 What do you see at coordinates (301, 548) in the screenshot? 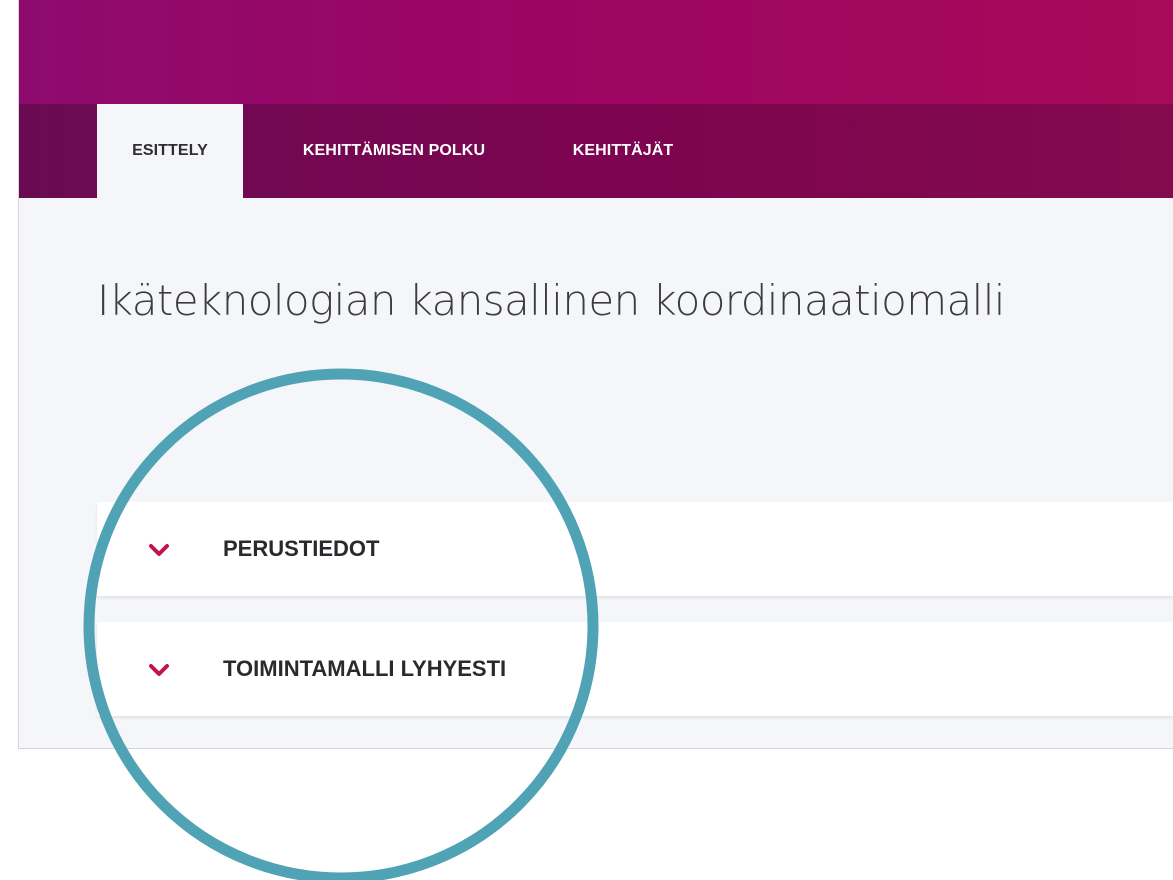
I see `accordion-label: PERUSTIEDOT` at bounding box center [301, 548].